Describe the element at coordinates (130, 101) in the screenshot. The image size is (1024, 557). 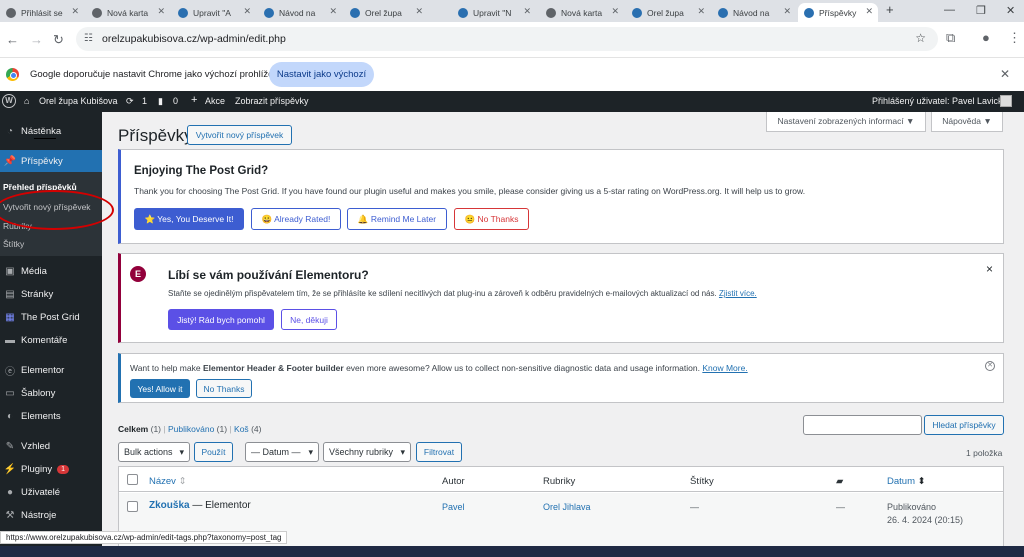
I see `updates-icon: ⟳` at that location.